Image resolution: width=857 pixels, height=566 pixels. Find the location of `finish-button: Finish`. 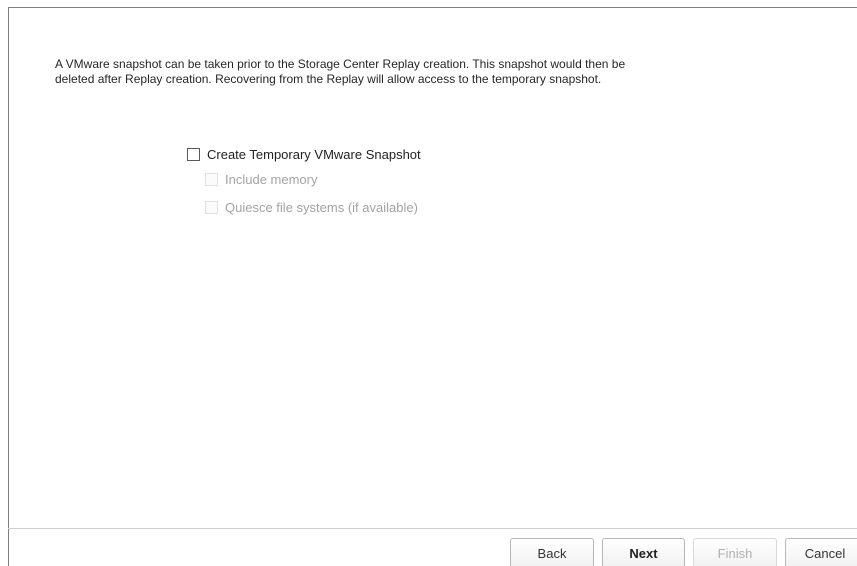

finish-button: Finish is located at coordinates (735, 552).